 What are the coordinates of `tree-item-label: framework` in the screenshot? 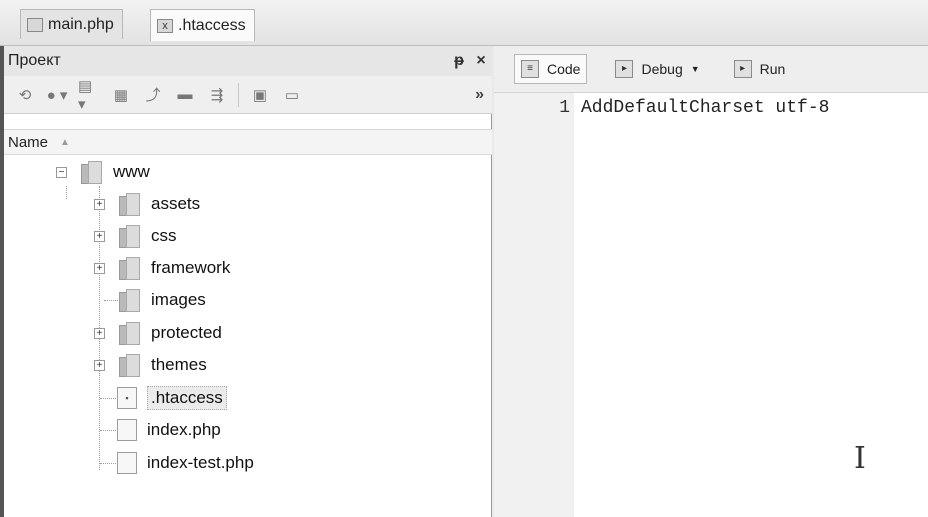 It's located at (191, 267).